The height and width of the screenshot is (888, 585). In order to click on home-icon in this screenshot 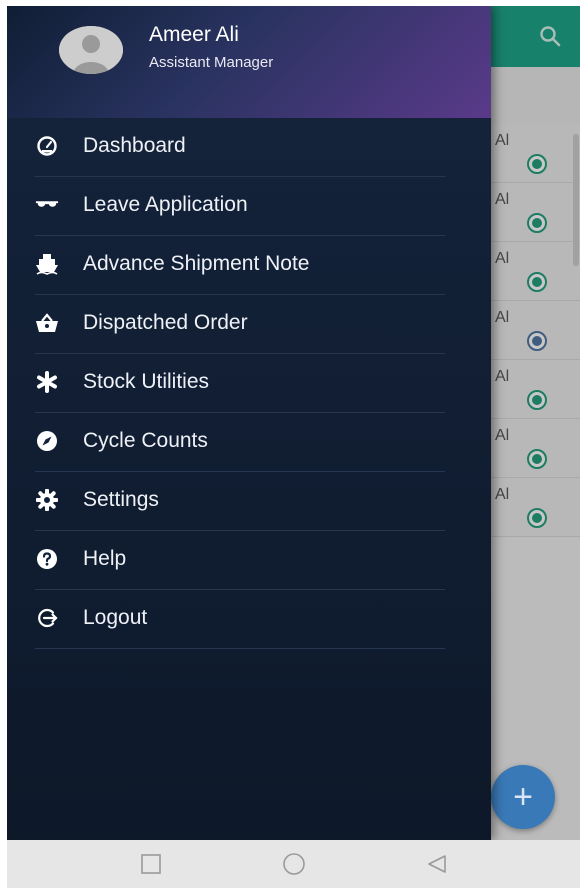, I will do `click(294, 864)`.